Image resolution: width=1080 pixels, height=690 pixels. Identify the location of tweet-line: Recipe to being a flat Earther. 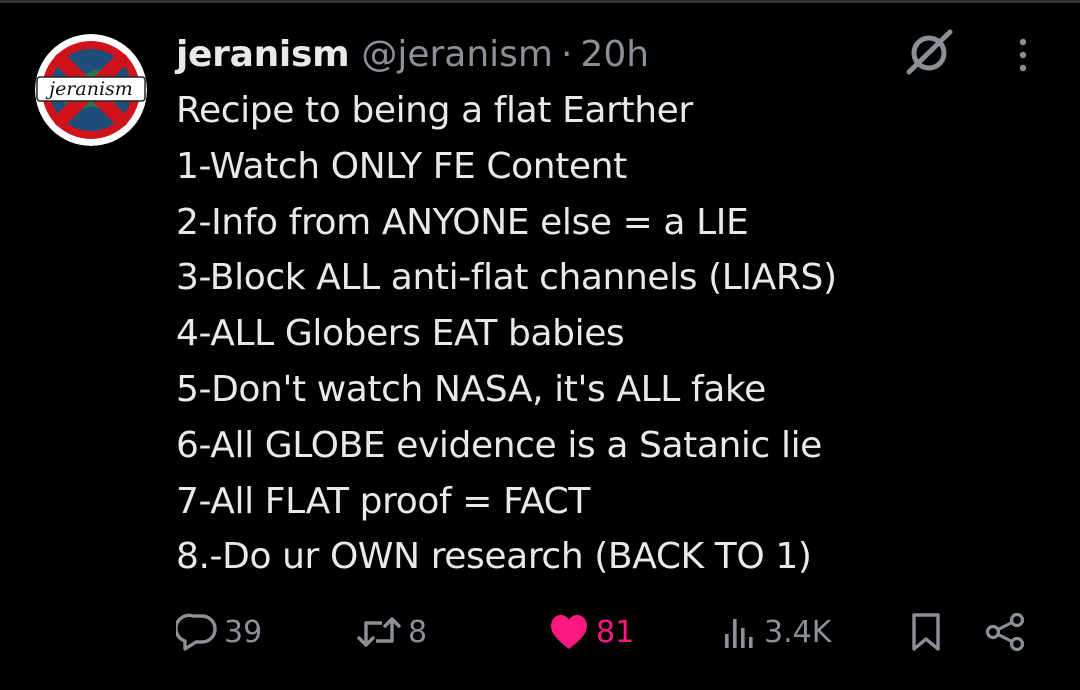
(434, 110).